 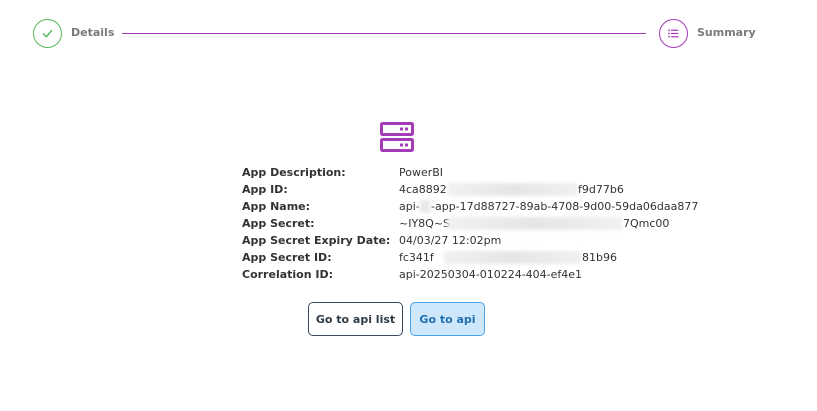 What do you see at coordinates (287, 257) in the screenshot?
I see `app-secret-id-label: App Secret ID:` at bounding box center [287, 257].